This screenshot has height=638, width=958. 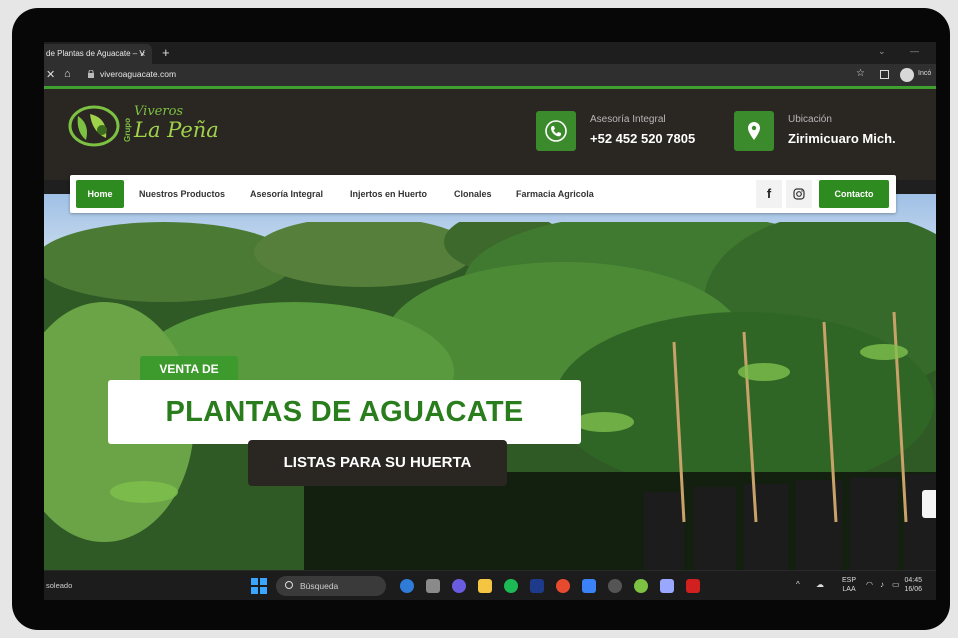 What do you see at coordinates (555, 194) in the screenshot?
I see `nav-item-farmacia: Farmacia Agricola` at bounding box center [555, 194].